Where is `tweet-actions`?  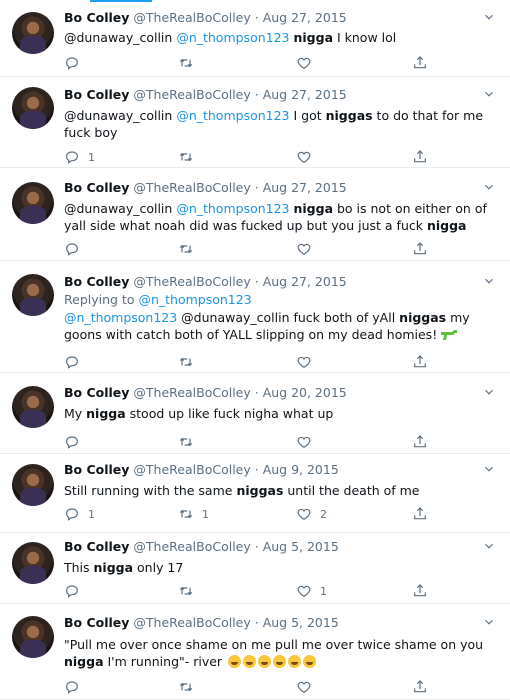
tweet-actions is located at coordinates (255, 362).